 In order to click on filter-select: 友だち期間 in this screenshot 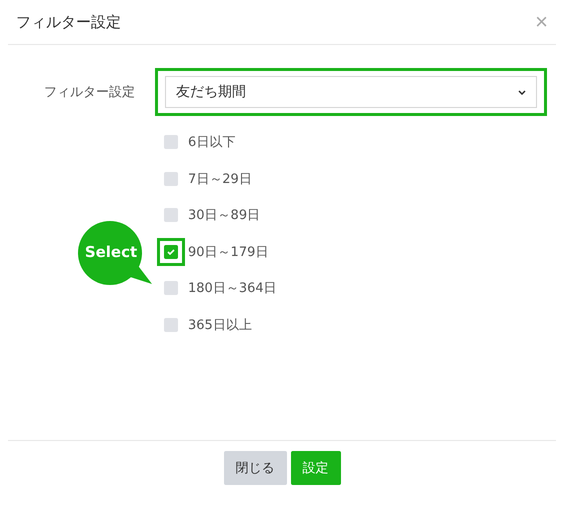, I will do `click(351, 92)`.